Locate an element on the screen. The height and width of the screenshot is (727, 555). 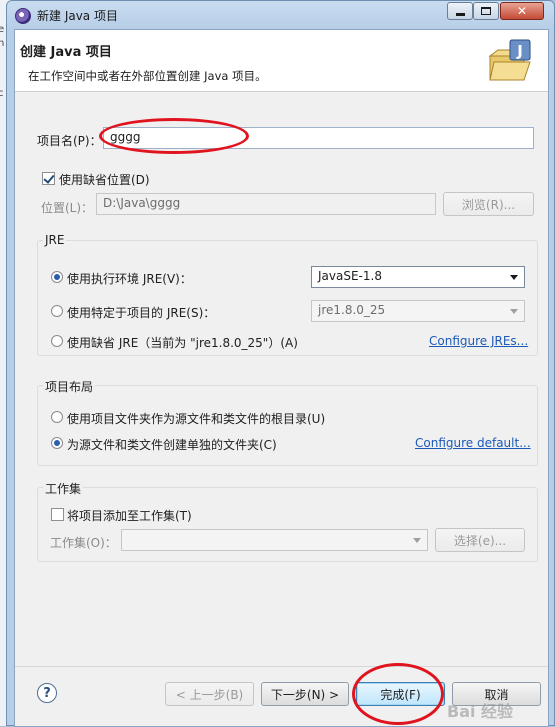
use-default-location-label: 使用缺省位置(D) is located at coordinates (104, 180).